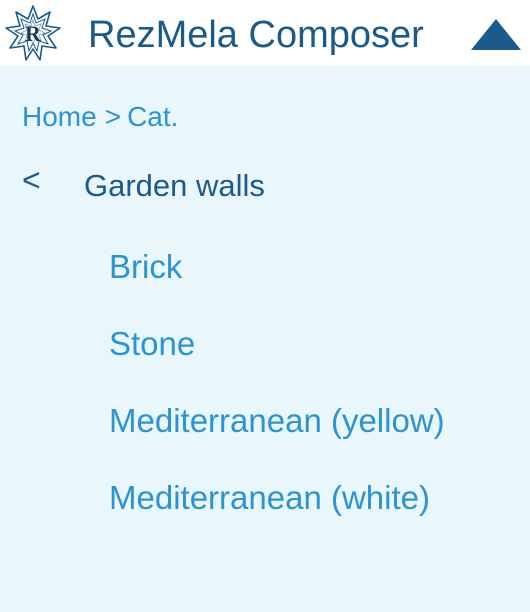 The width and height of the screenshot is (530, 612). Describe the element at coordinates (277, 344) in the screenshot. I see `list-item-stone: Stone` at that location.